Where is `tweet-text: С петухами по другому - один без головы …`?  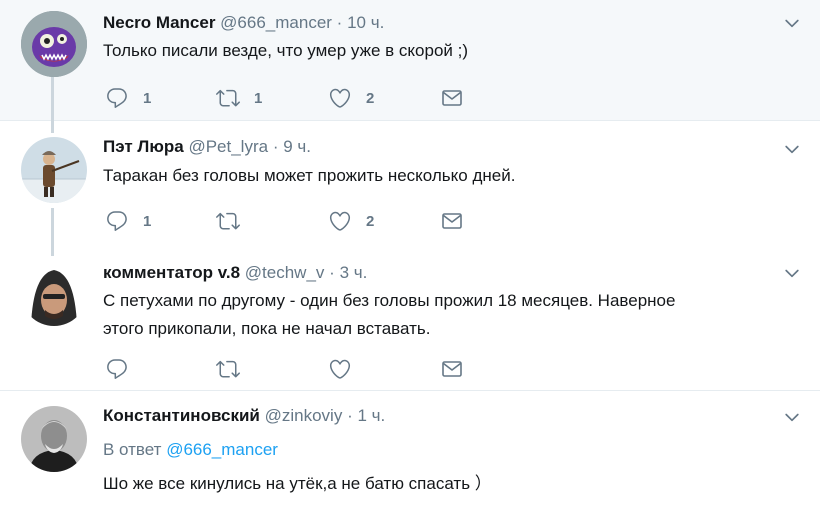 tweet-text: С петухами по другому - один без головы … is located at coordinates (443, 315).